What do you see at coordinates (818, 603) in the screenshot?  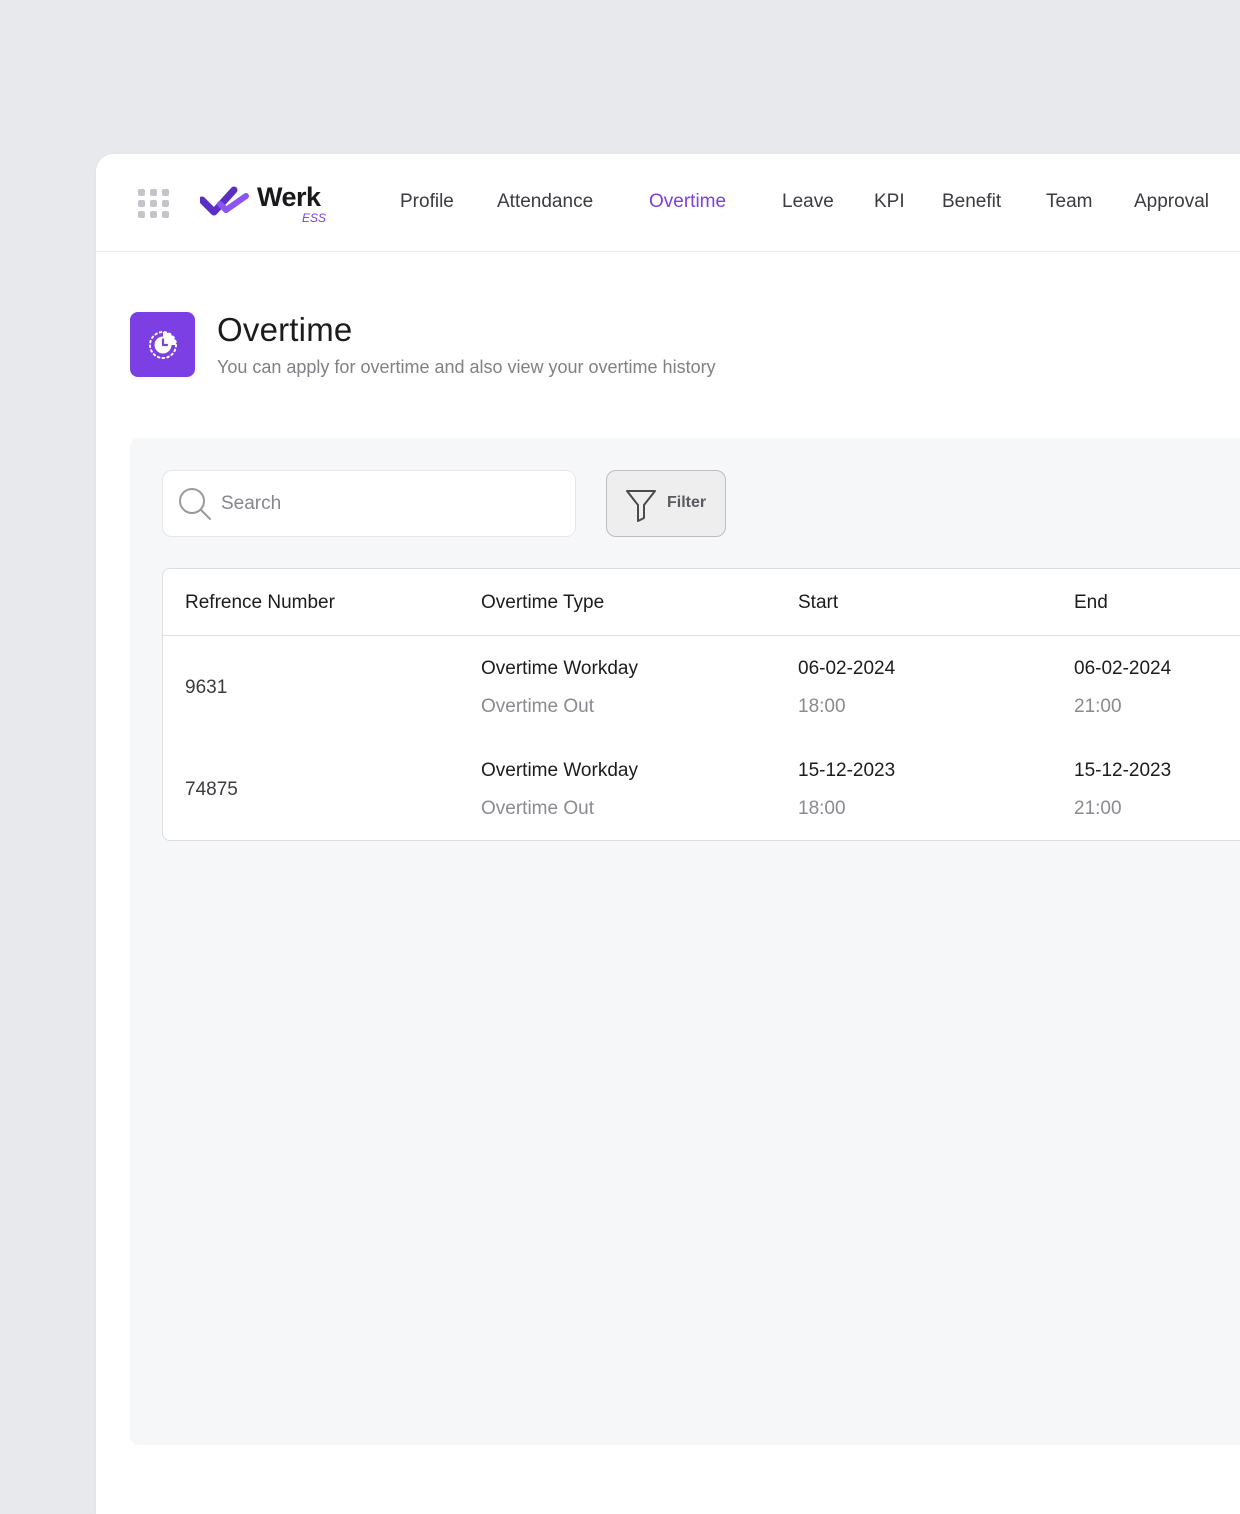 I see `column-header-start: Start` at bounding box center [818, 603].